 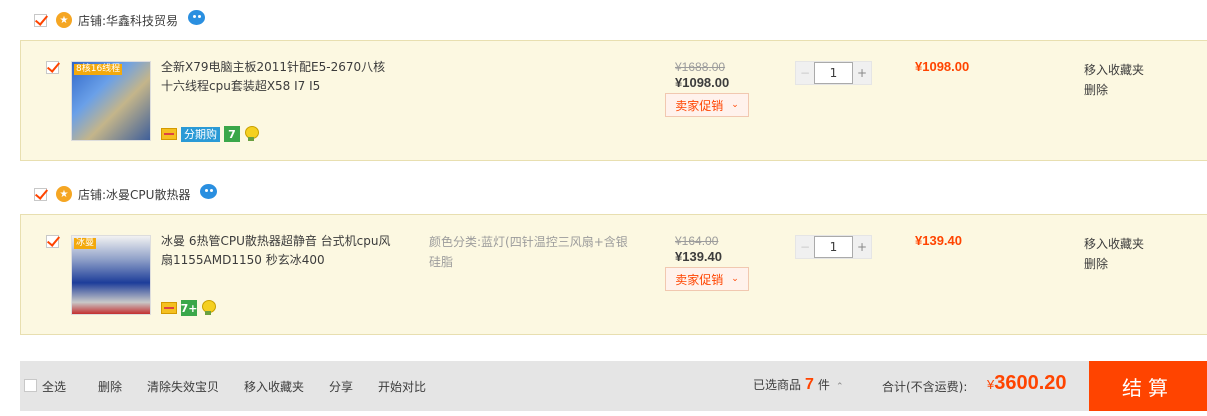 What do you see at coordinates (111, 275) in the screenshot?
I see `product-image: 冰曼` at bounding box center [111, 275].